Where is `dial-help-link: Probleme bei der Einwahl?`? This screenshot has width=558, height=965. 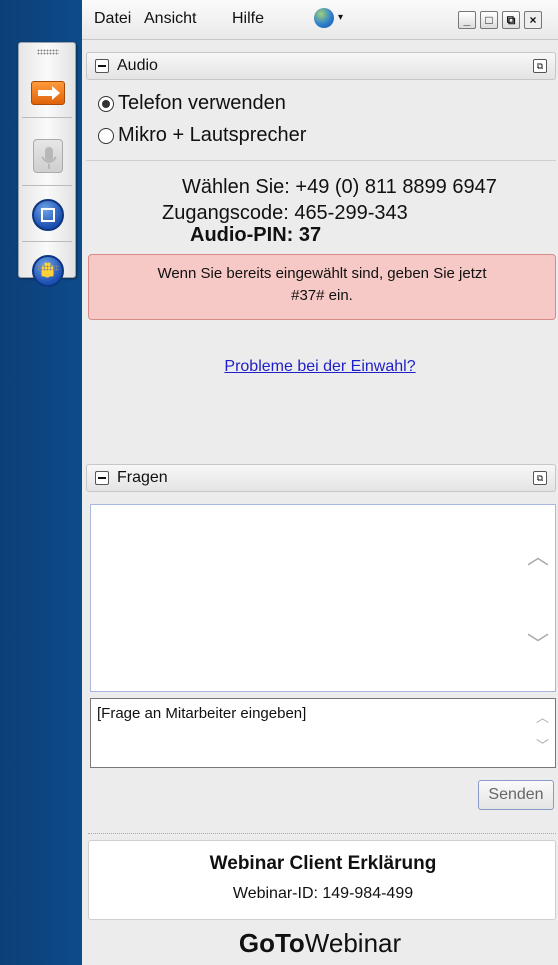
dial-help-link: Probleme bei der Einwahl? is located at coordinates (320, 367).